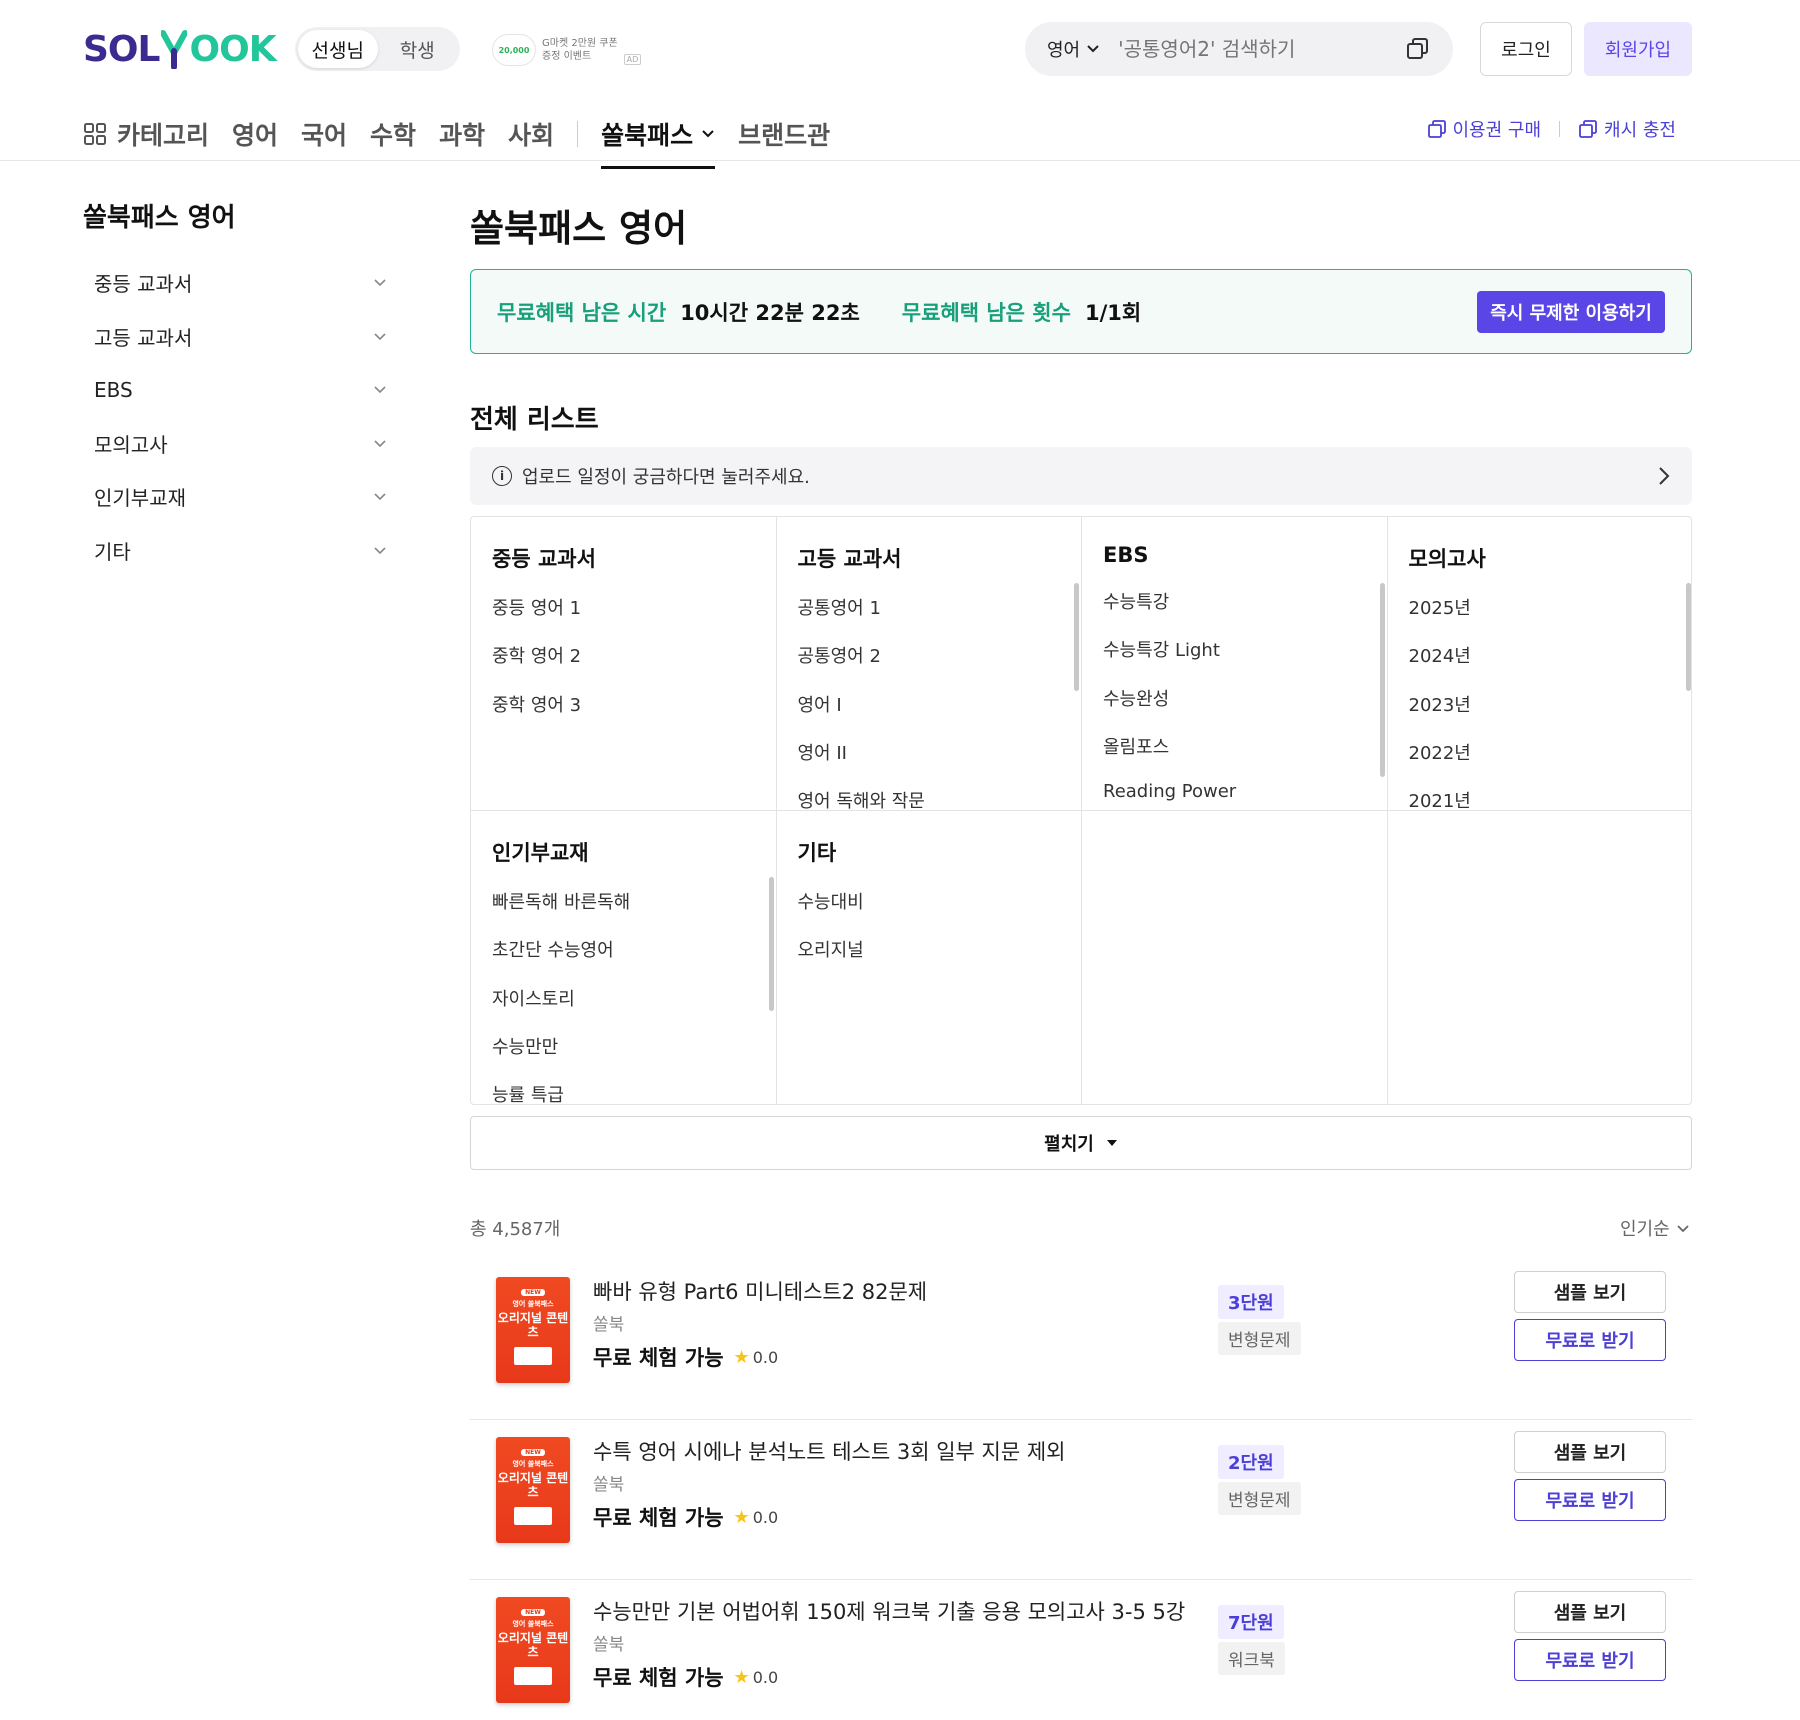  I want to click on grid-link: 2024년, so click(1541, 666).